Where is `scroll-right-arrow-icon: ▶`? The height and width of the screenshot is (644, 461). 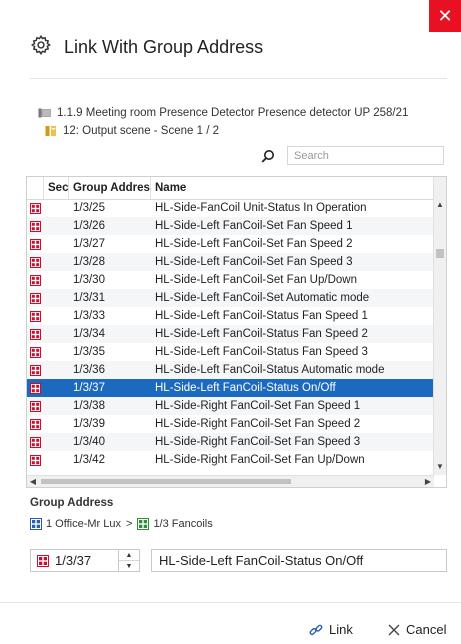
scroll-right-arrow-icon: ▶ is located at coordinates (428, 481).